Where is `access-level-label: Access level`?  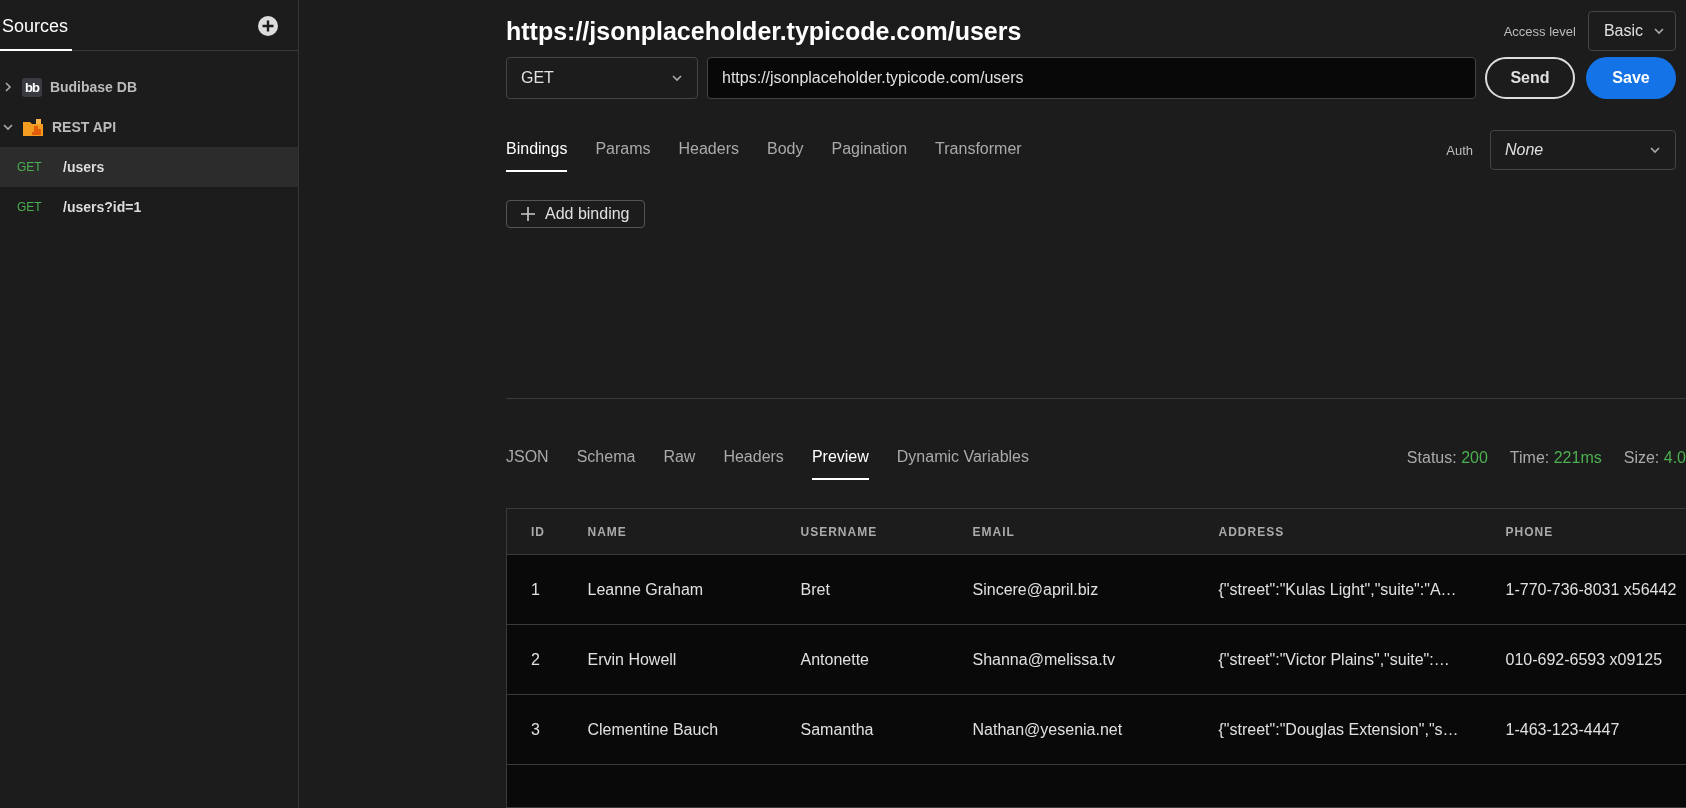 access-level-label: Access level is located at coordinates (1539, 31).